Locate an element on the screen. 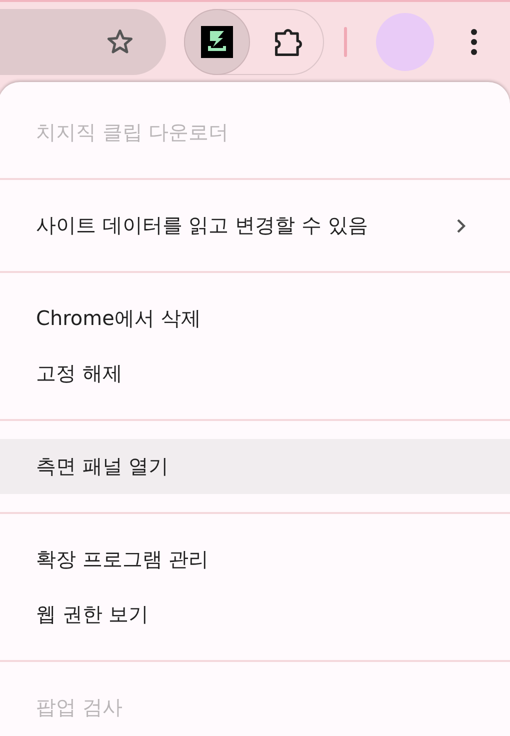 The height and width of the screenshot is (736, 510). menu-icon is located at coordinates (474, 42).